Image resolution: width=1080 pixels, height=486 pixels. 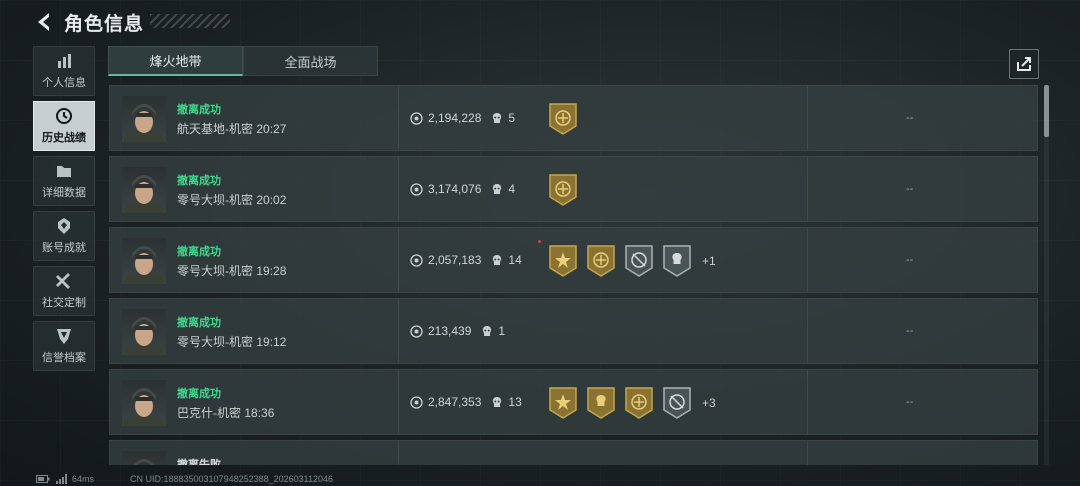 I want to click on kill-count: 13, so click(x=515, y=402).